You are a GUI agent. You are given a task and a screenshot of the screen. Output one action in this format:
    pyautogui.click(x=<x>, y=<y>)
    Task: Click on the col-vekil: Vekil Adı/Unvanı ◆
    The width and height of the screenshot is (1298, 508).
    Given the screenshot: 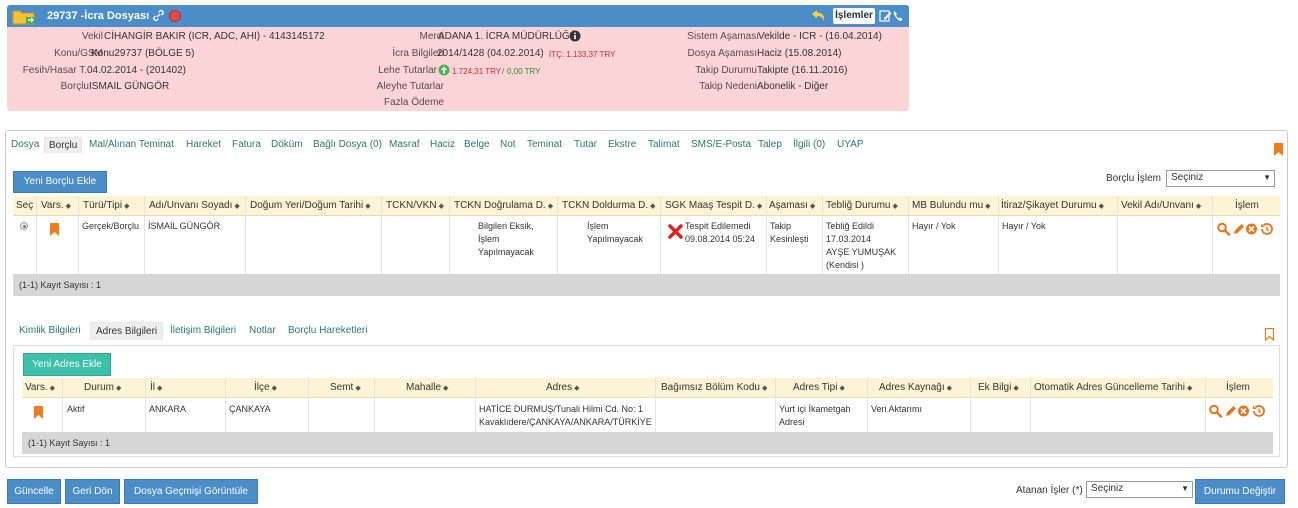 What is the action you would take?
    pyautogui.click(x=1161, y=205)
    